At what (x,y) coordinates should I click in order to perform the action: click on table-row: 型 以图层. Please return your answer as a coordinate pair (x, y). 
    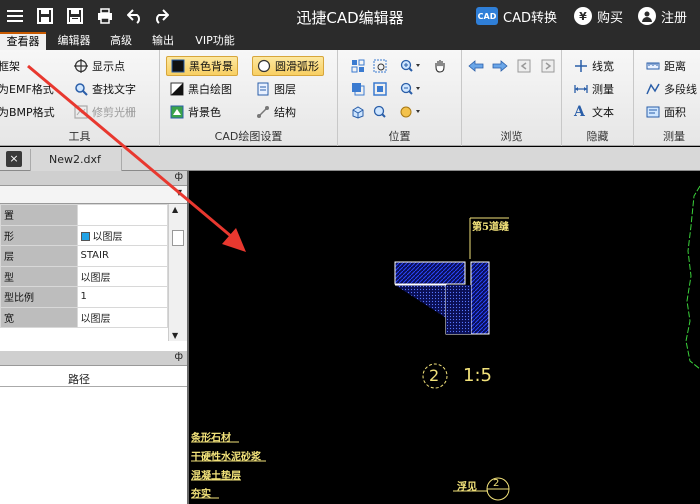
    Looking at the image, I should click on (84, 276).